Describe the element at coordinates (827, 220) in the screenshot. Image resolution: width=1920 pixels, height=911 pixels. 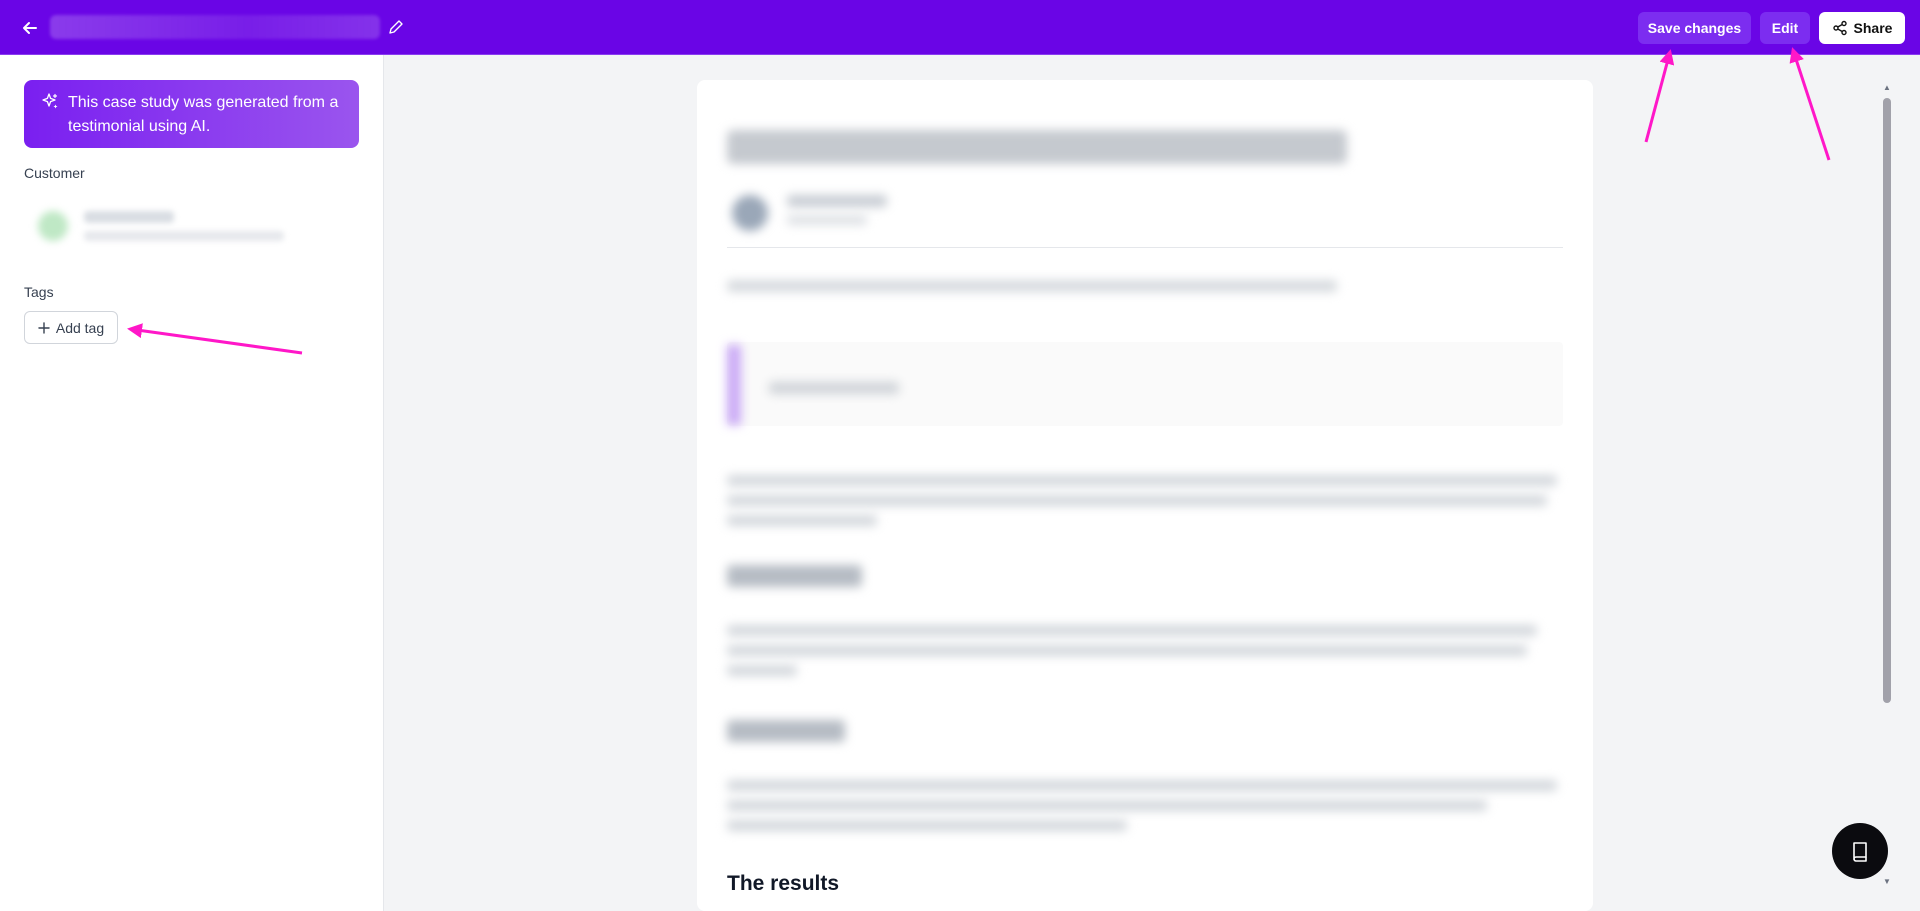
I see `author-role-blurred` at that location.